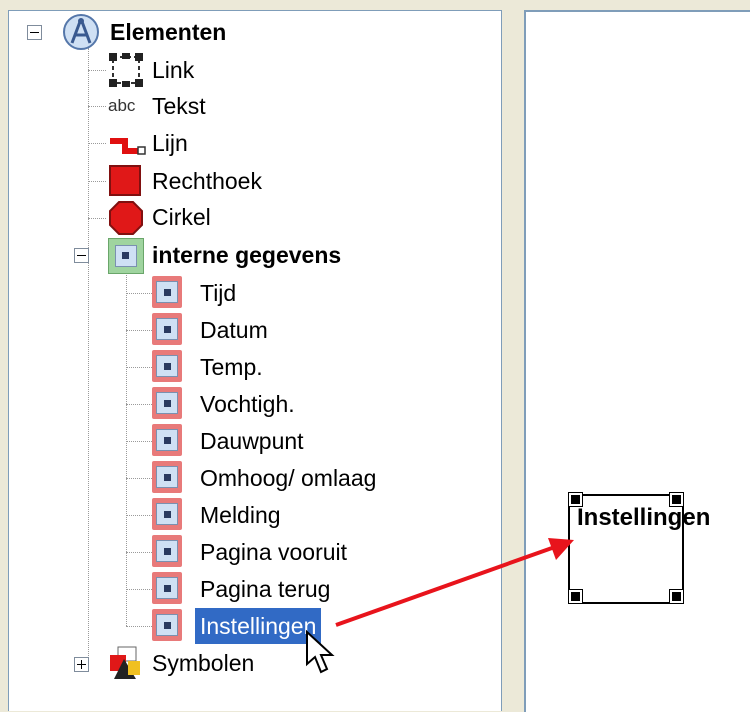  Describe the element at coordinates (320, 652) in the screenshot. I see `mouse-cursor-icon` at that location.